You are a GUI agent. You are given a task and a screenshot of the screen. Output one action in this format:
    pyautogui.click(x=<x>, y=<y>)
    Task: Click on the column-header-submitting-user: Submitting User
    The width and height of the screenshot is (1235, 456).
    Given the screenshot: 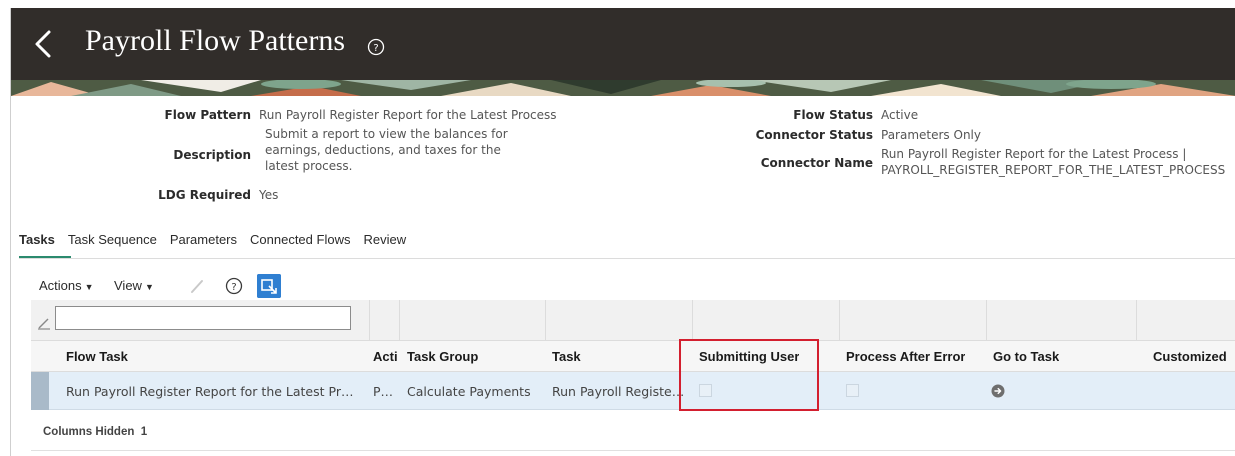 What is the action you would take?
    pyautogui.click(x=749, y=356)
    